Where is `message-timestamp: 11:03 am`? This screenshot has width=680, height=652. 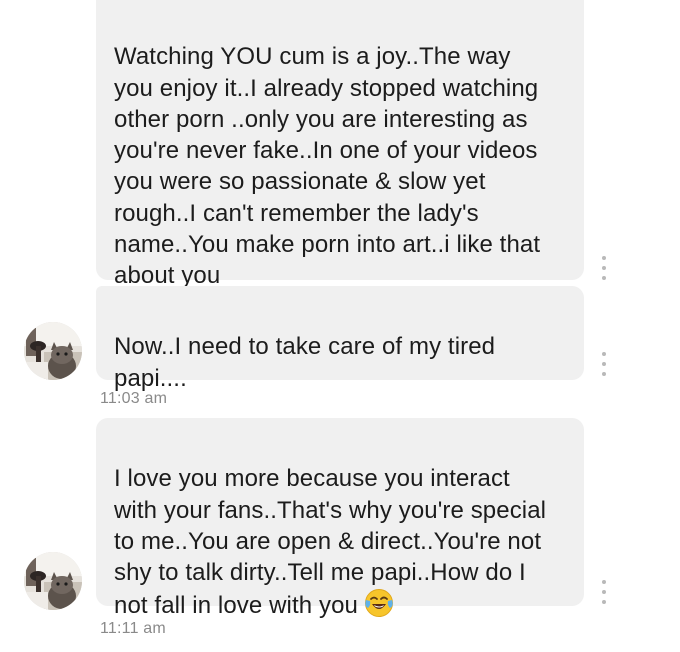
message-timestamp: 11:03 am is located at coordinates (134, 398).